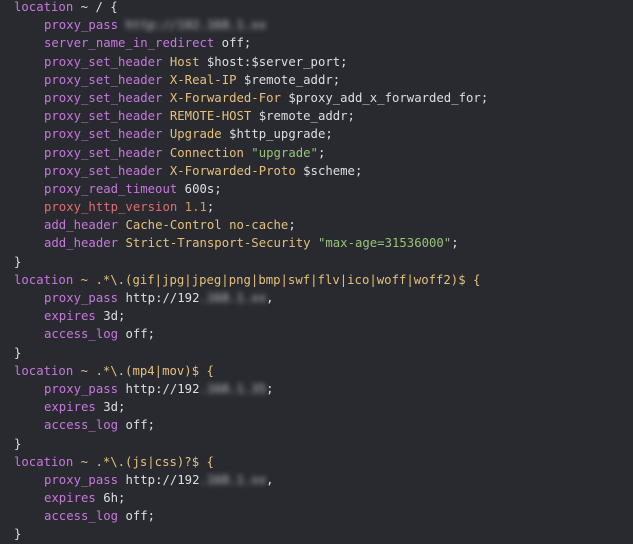  Describe the element at coordinates (192, 79) in the screenshot. I see `directive-line: proxy_set_header X-Real-IP $remote_addr;` at that location.